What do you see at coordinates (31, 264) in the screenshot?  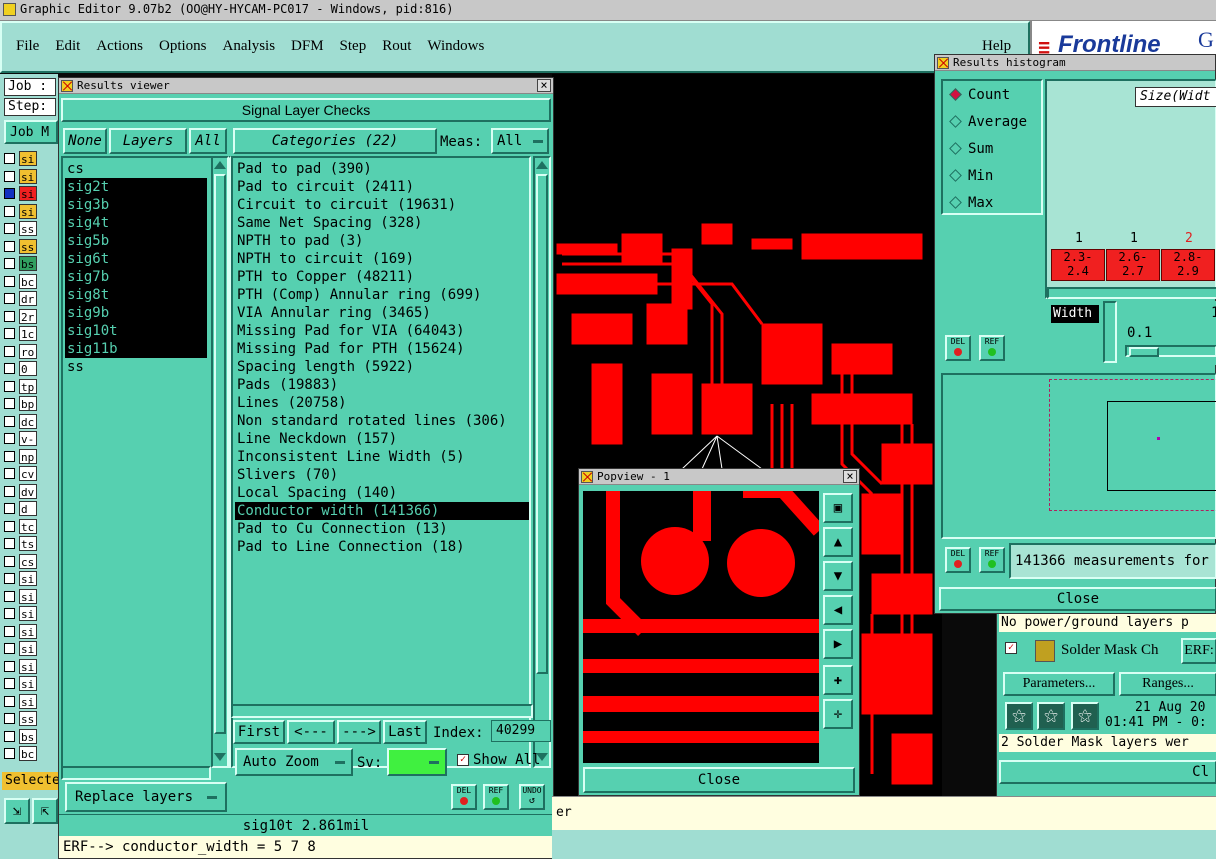 I see `layer-strip-row: bs` at bounding box center [31, 264].